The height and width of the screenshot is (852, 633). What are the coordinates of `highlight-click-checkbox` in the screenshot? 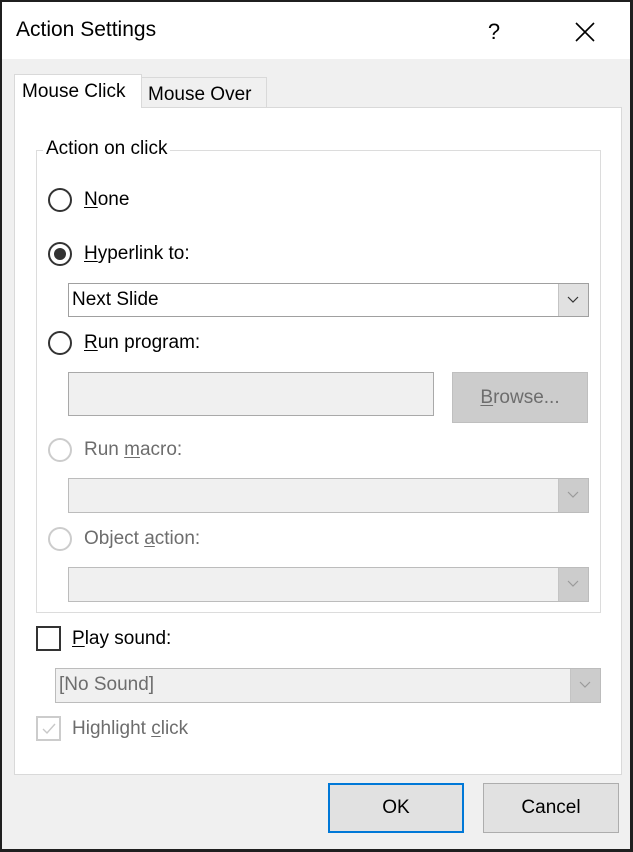 It's located at (48, 728).